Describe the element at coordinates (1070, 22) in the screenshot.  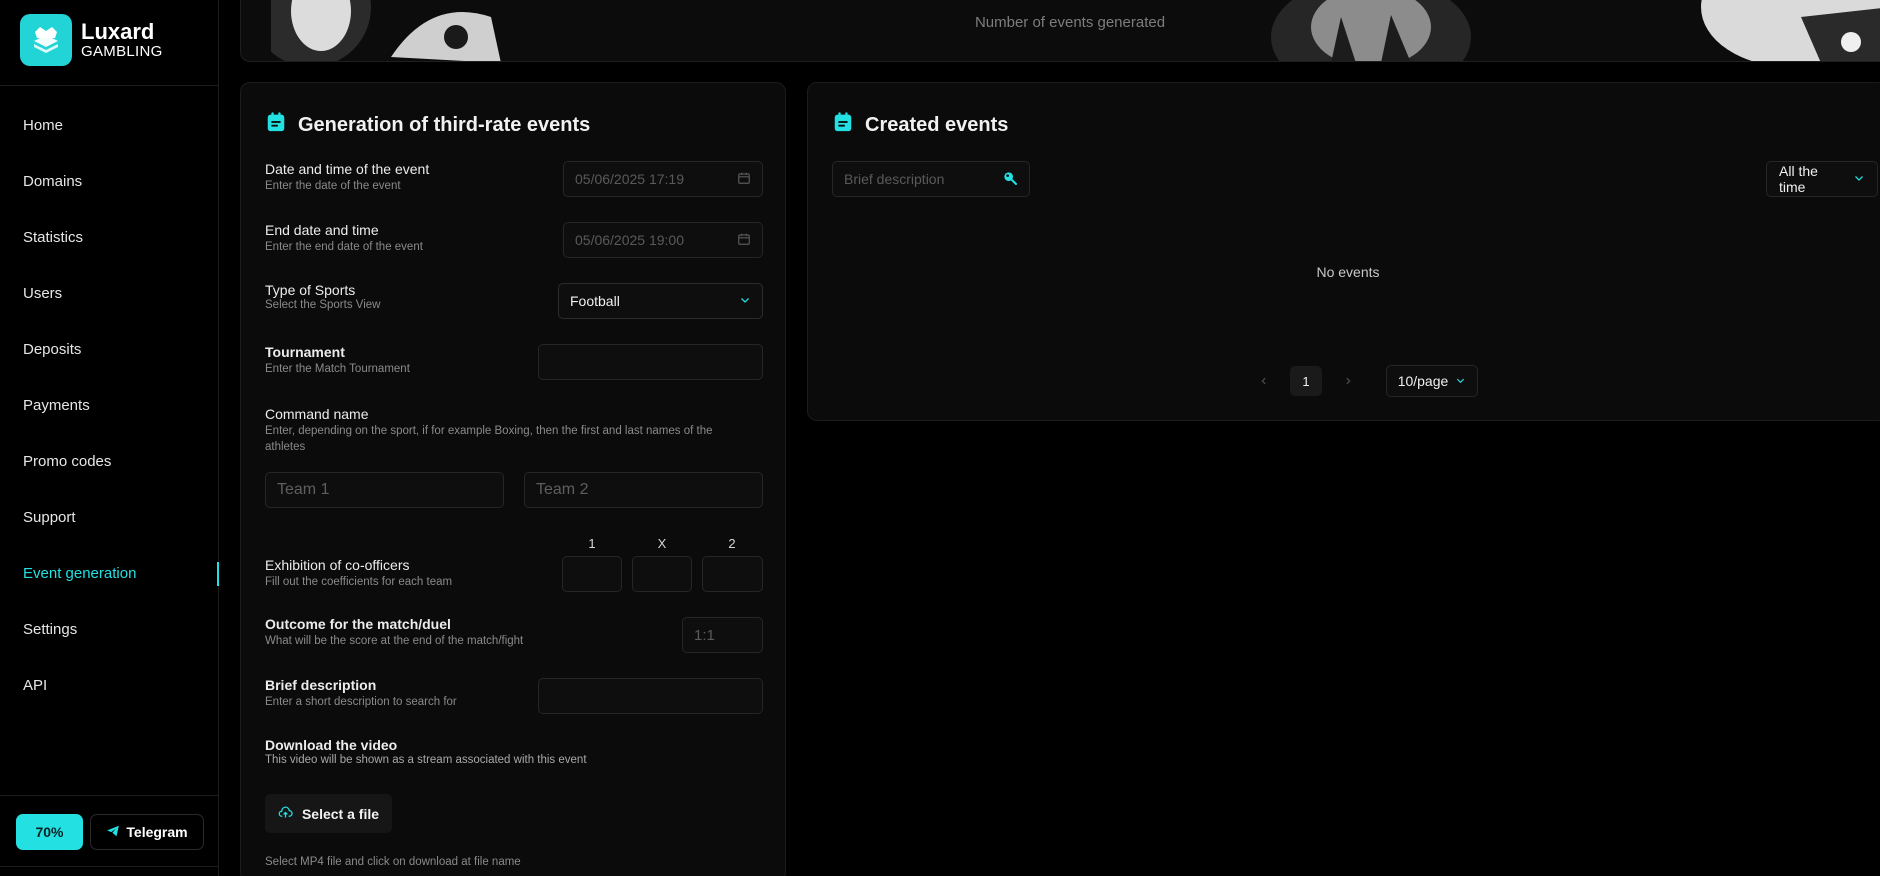
I see `banner-caption: Number of events generated` at that location.